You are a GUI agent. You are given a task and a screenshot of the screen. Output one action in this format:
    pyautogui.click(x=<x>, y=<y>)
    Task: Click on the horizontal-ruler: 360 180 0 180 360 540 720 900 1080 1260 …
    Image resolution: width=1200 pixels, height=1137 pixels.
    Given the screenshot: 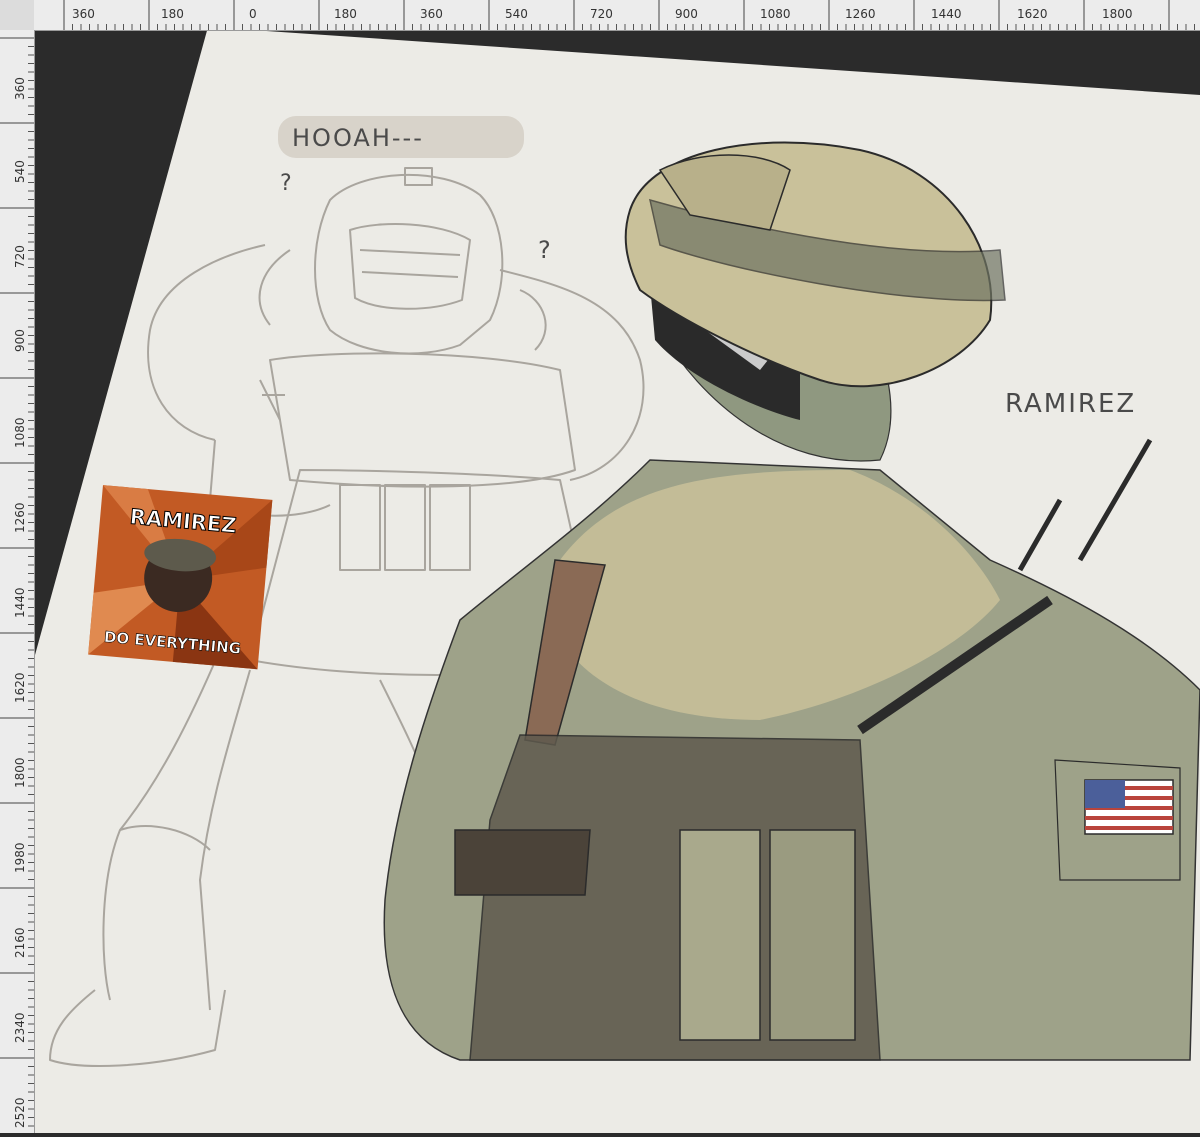 What is the action you would take?
    pyautogui.click(x=617, y=15)
    